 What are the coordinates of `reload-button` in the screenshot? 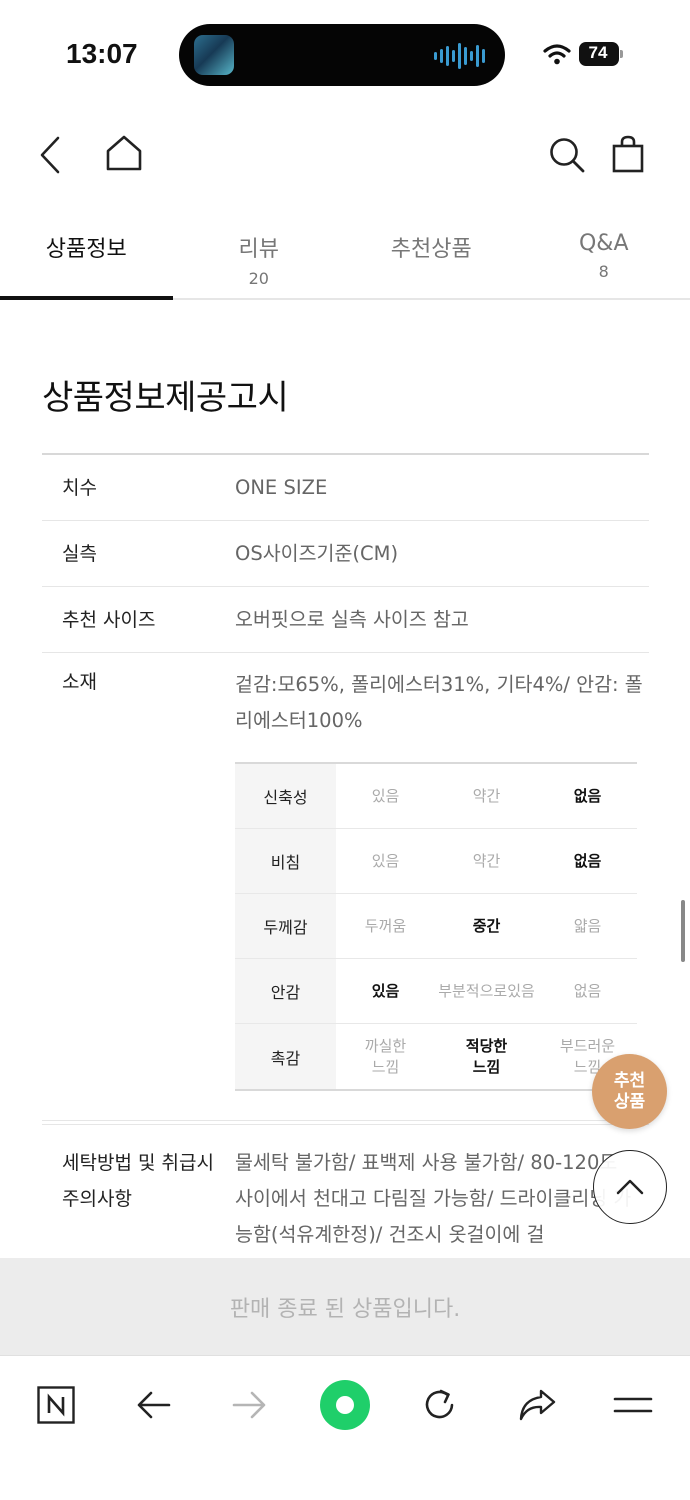 It's located at (440, 1405).